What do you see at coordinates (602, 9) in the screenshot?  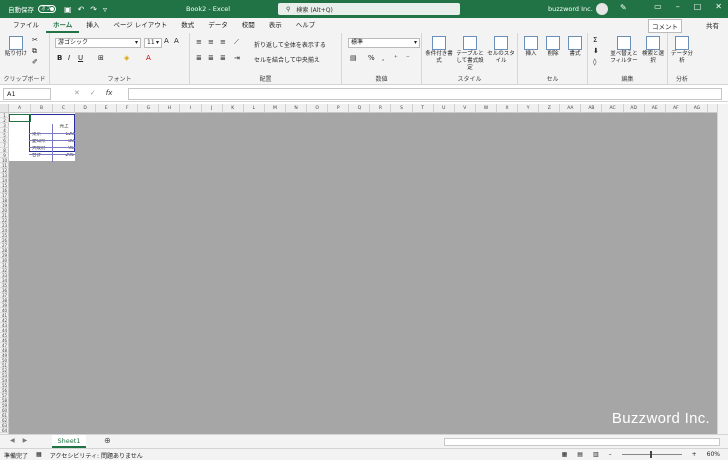 I see `avatar` at bounding box center [602, 9].